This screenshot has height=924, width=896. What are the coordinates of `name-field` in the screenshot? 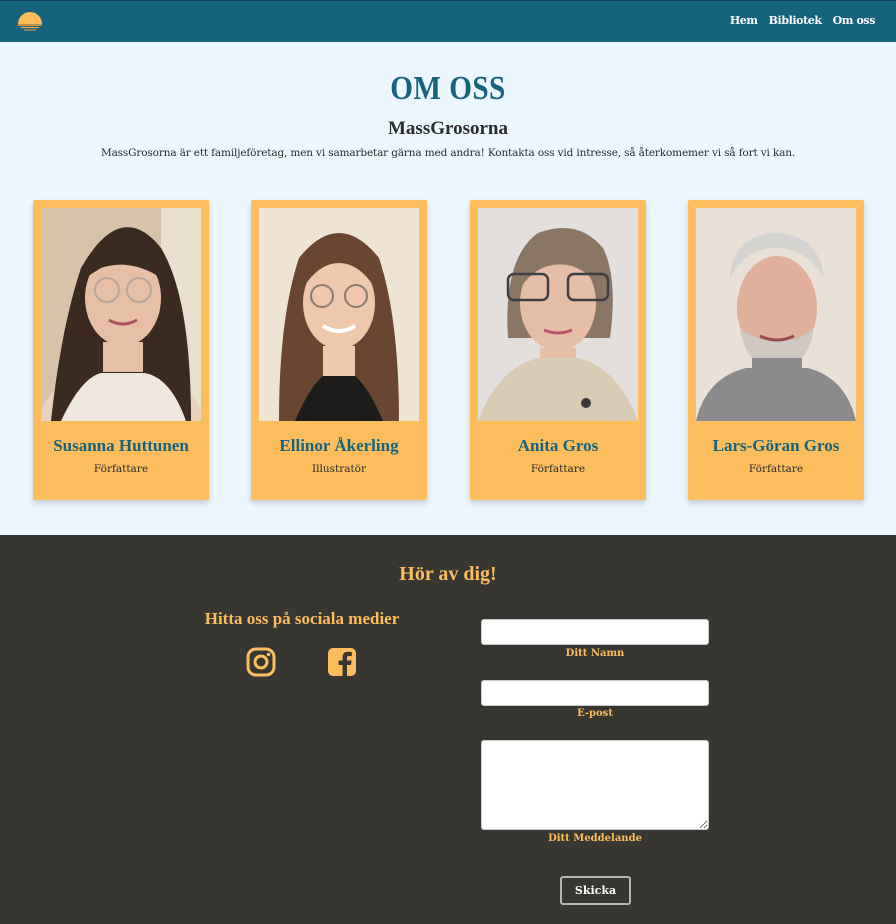 It's located at (595, 632).